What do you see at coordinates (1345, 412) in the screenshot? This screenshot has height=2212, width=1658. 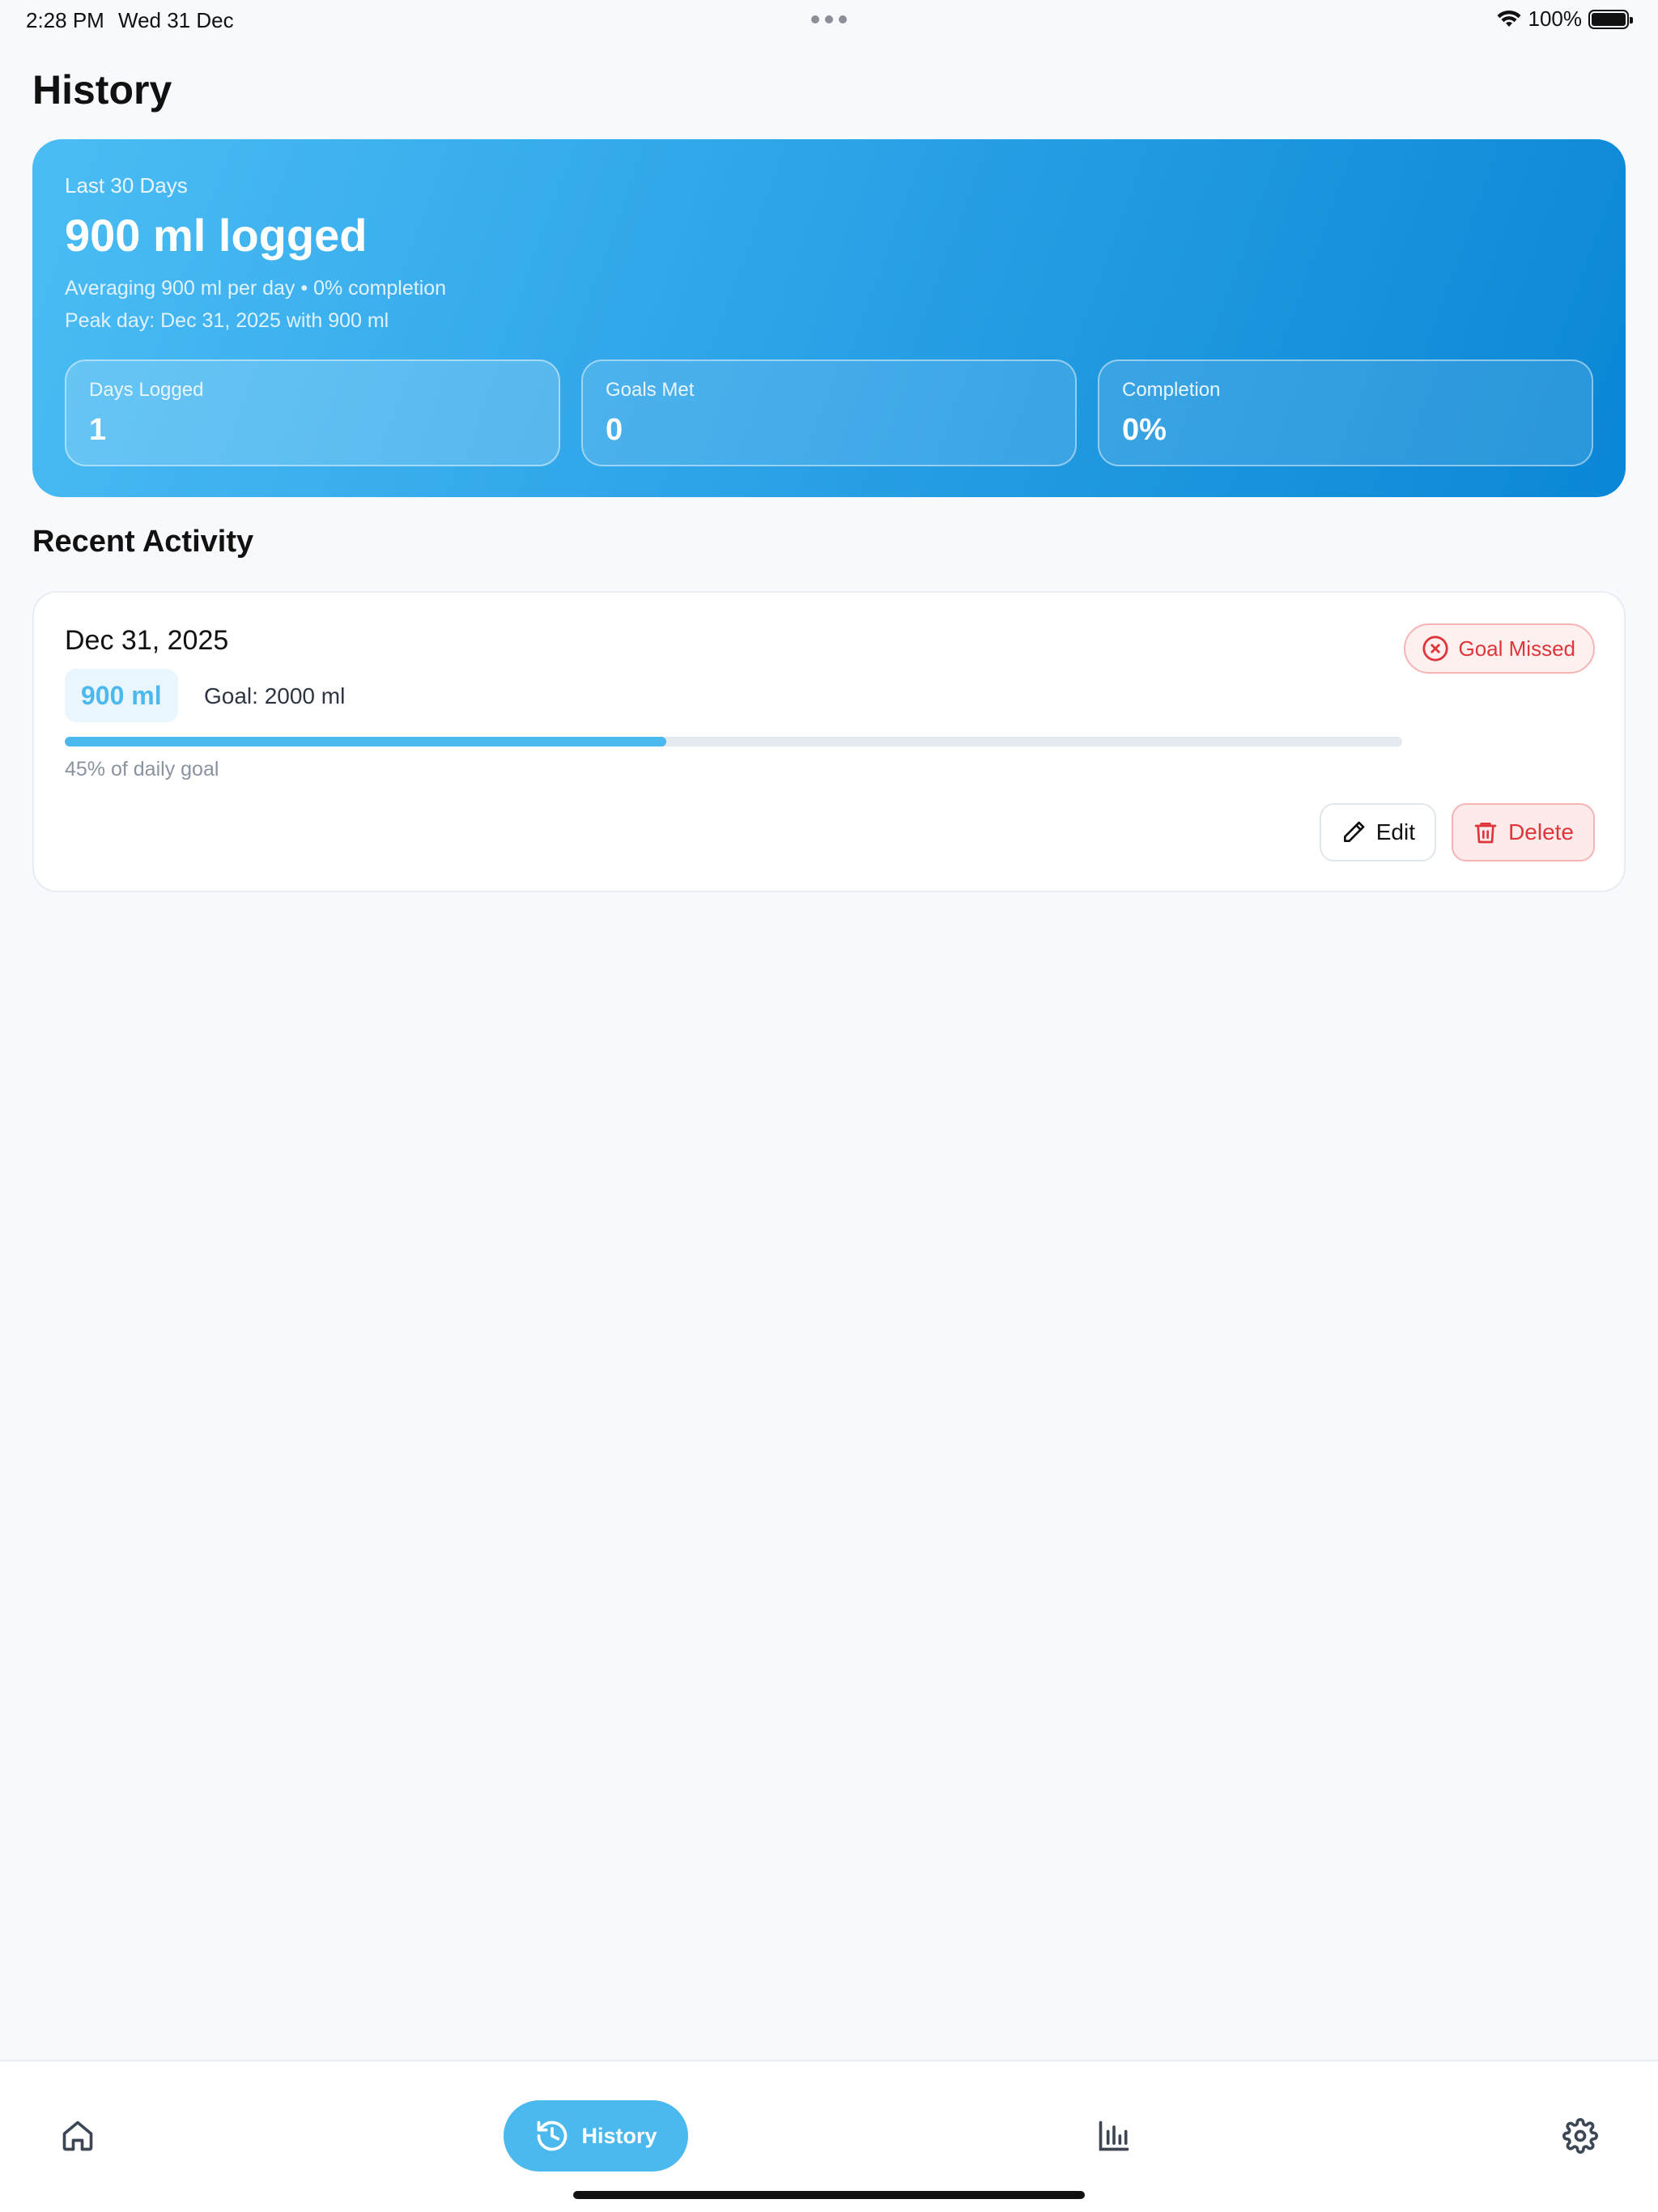 I see `stat-completion: Completion 0%` at bounding box center [1345, 412].